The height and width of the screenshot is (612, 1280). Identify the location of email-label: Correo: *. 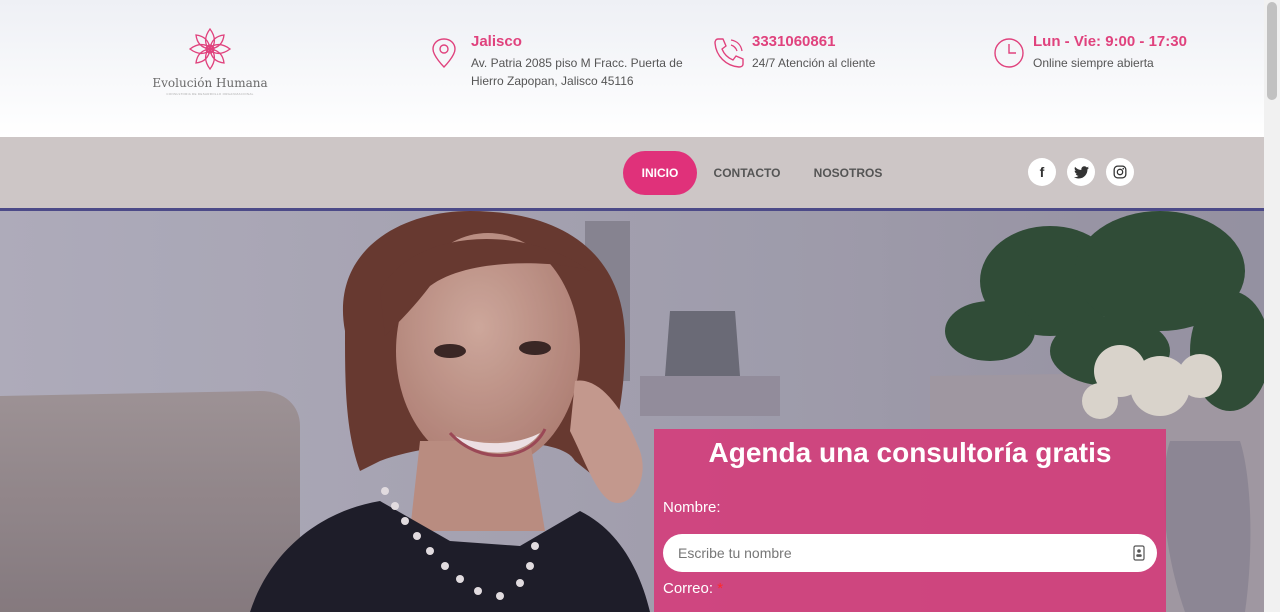
(693, 588).